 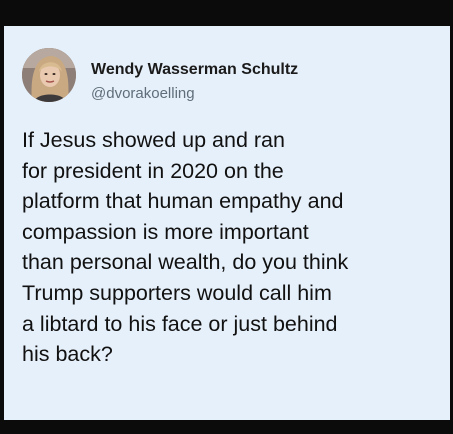 What do you see at coordinates (183, 201) in the screenshot?
I see `tweet-text-line: platform that human empathy and` at bounding box center [183, 201].